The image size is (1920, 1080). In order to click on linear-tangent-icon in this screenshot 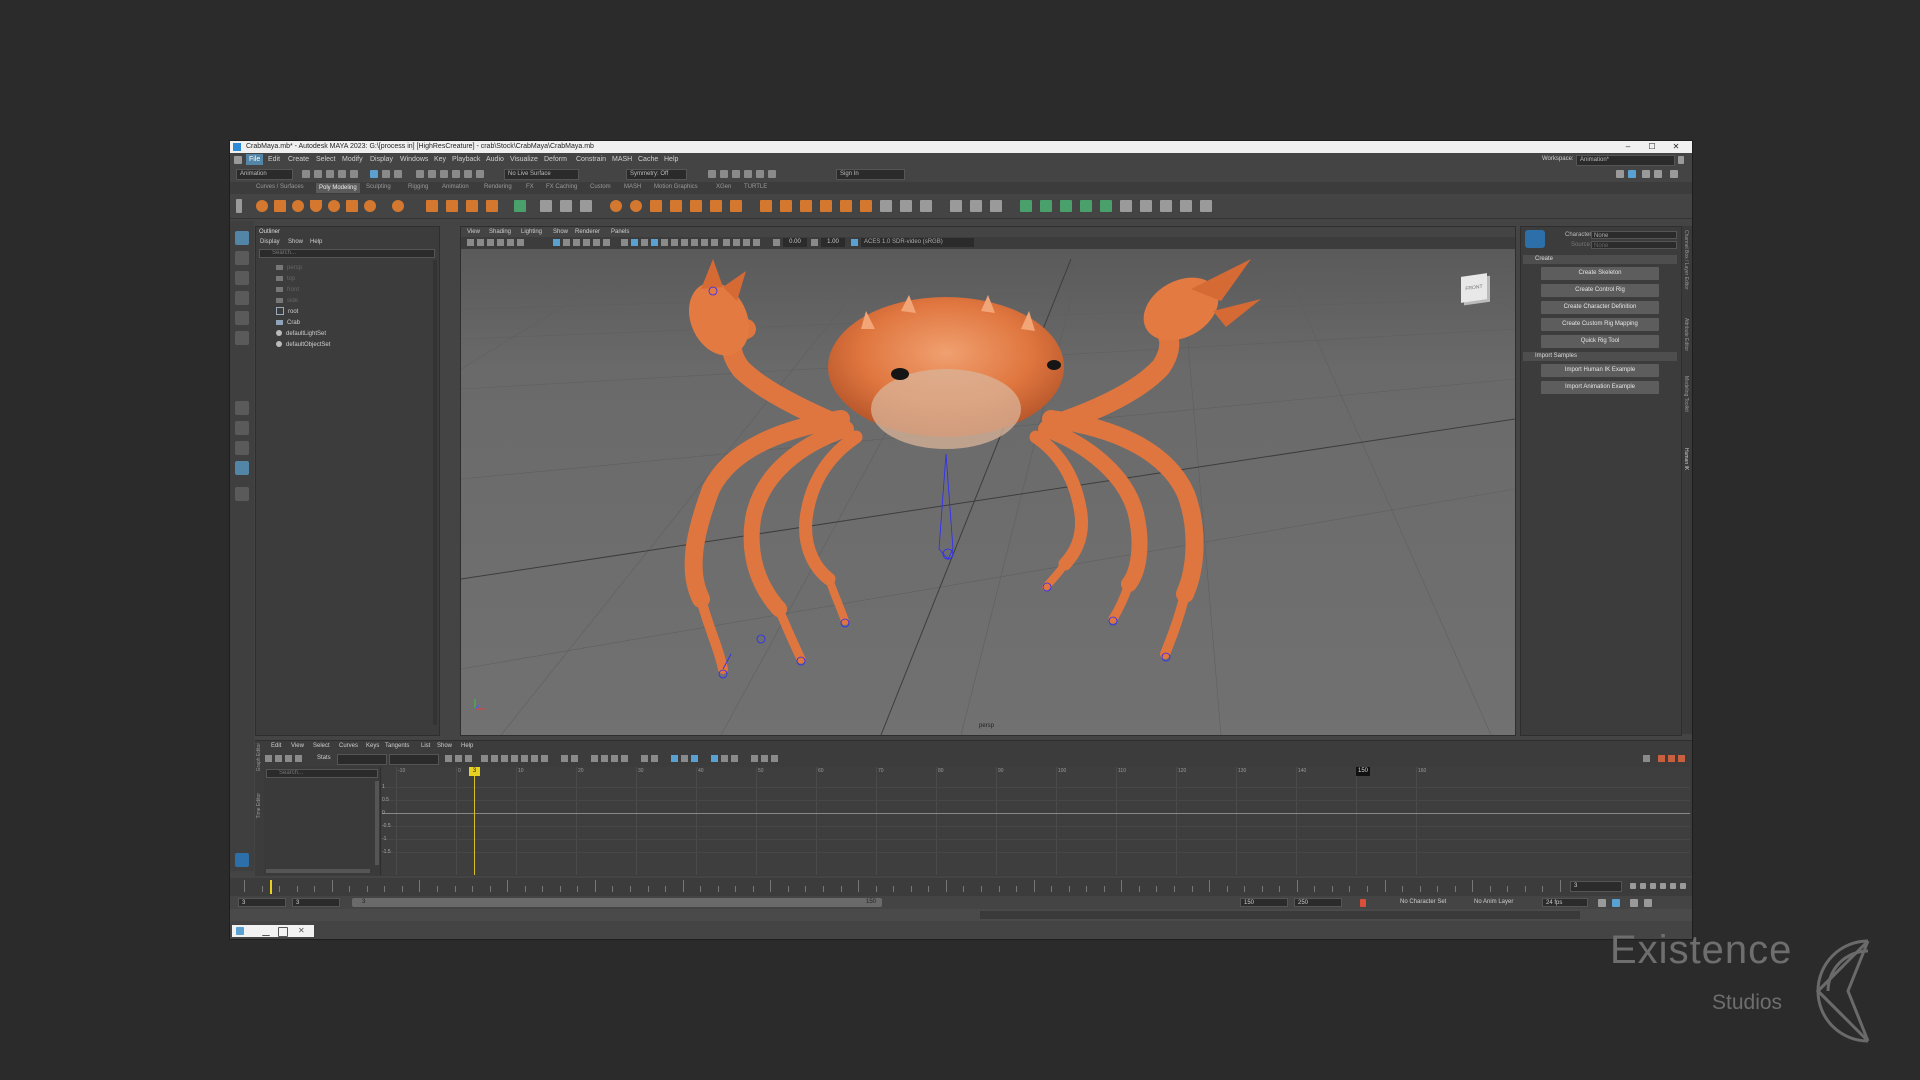, I will do `click(514, 758)`.